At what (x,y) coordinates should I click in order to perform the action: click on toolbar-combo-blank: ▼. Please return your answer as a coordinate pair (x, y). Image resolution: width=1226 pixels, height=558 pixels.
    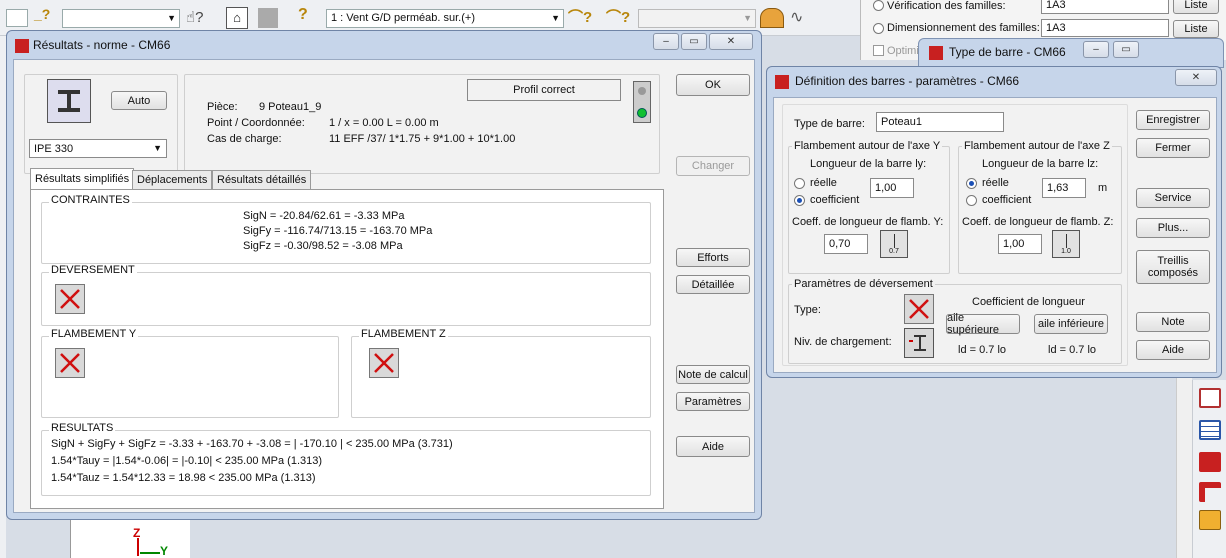
    Looking at the image, I should click on (121, 18).